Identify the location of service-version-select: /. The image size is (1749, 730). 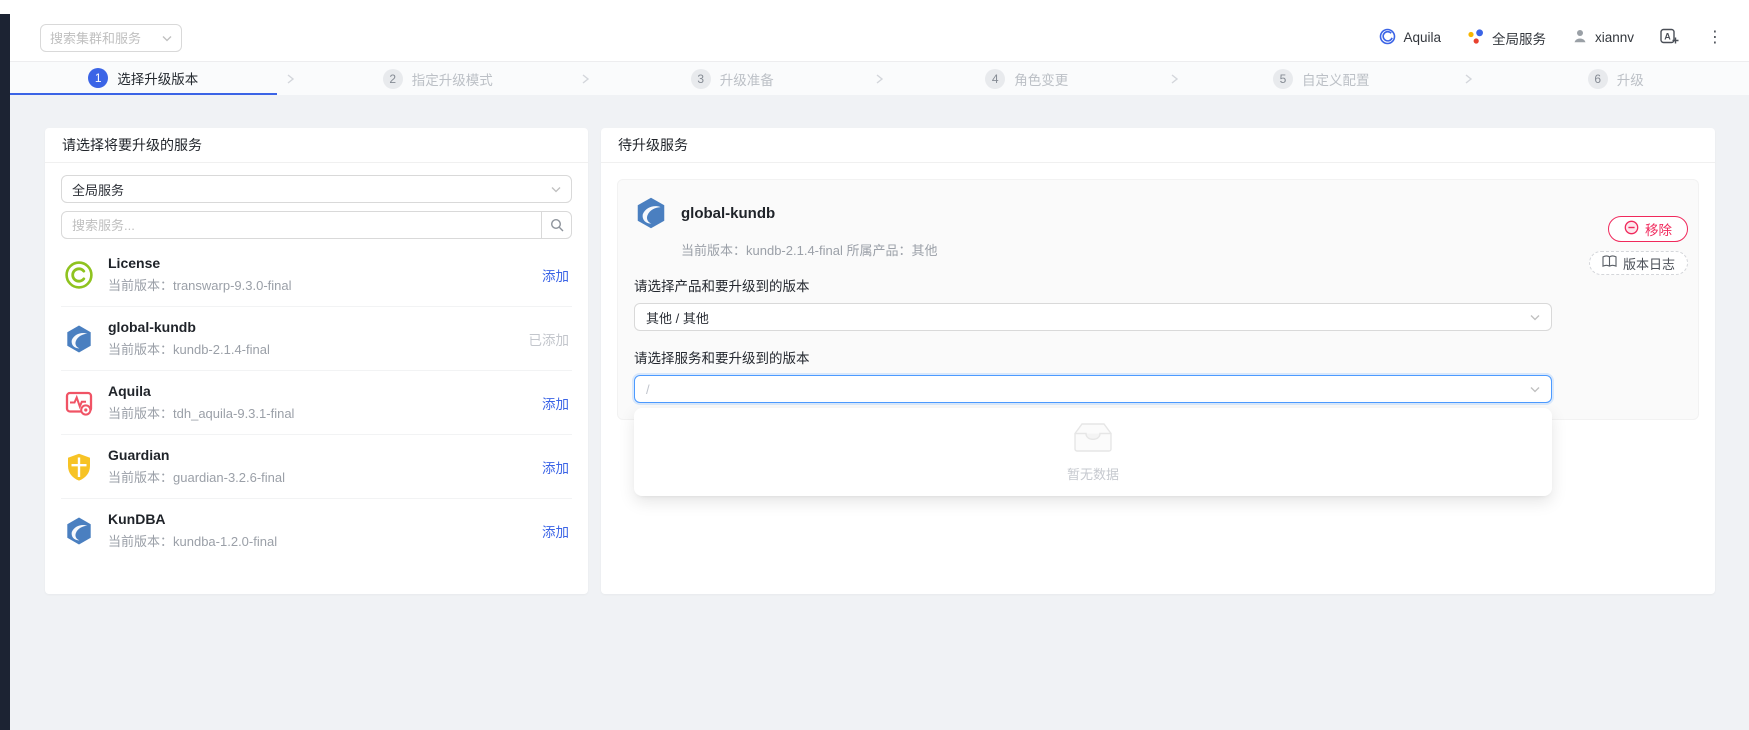
(1093, 389).